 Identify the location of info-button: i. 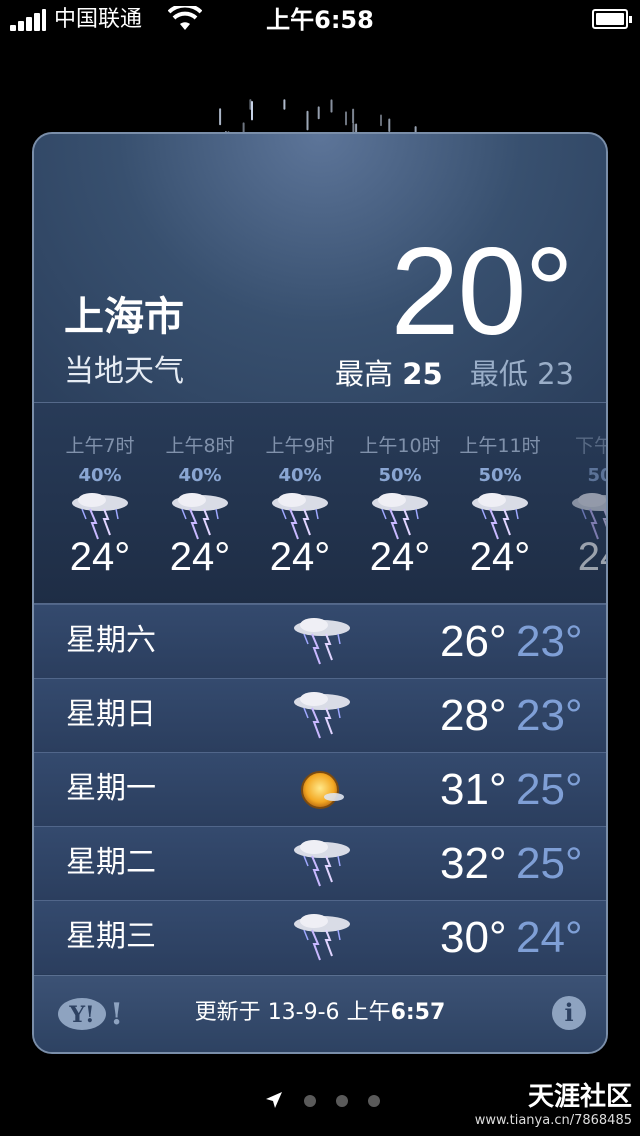
(569, 1013).